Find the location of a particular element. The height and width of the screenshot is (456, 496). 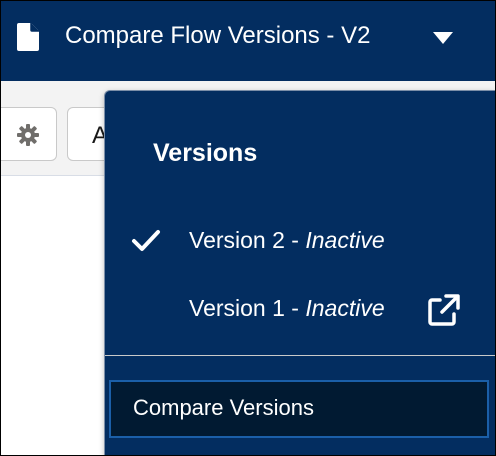

version-item-2: Version 2 - Inactive is located at coordinates (300, 240).